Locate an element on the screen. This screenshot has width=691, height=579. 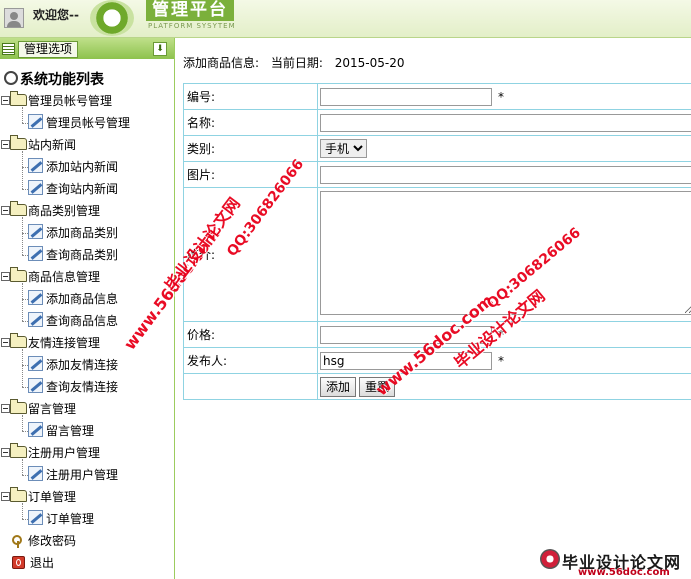
sidebar-group: 站内新闻 is located at coordinates (38, 145).